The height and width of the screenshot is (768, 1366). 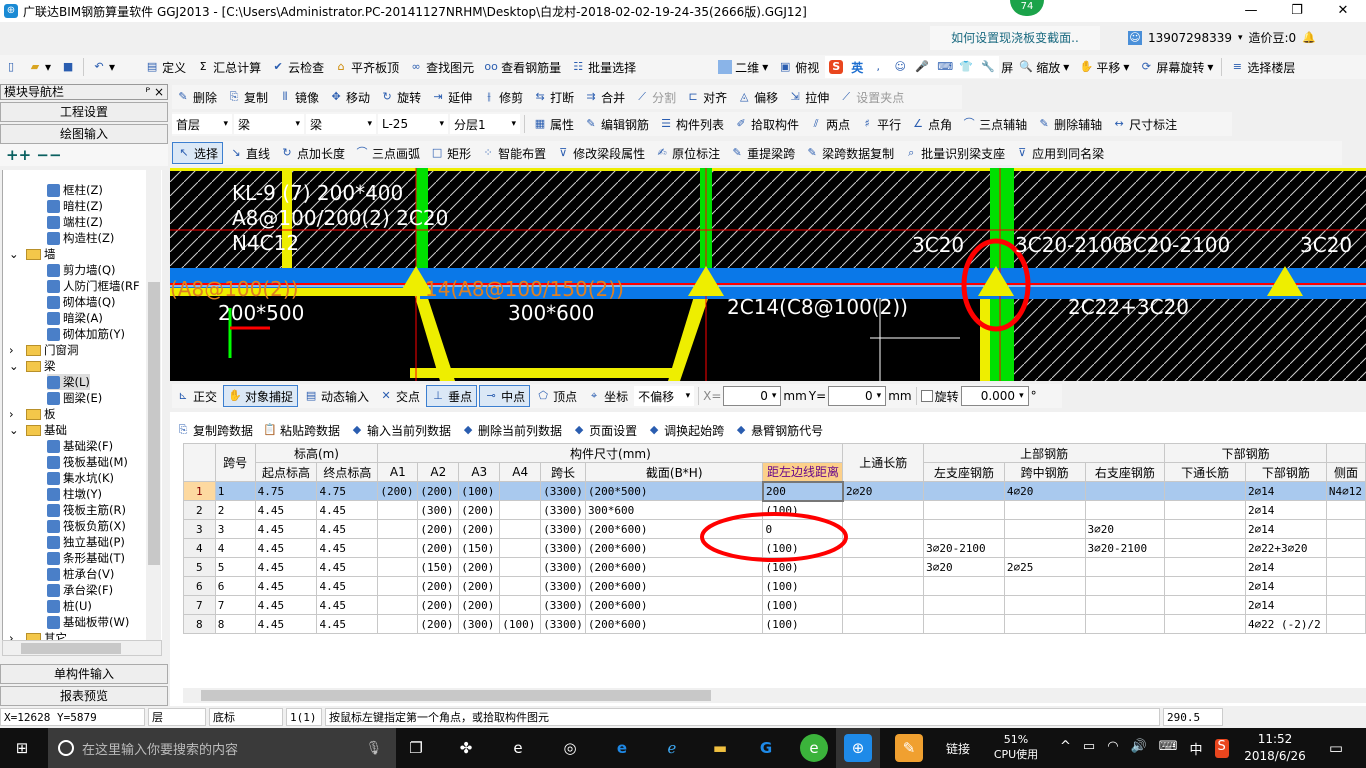 What do you see at coordinates (438, 510) in the screenshot?
I see `table-cell: (300)` at bounding box center [438, 510].